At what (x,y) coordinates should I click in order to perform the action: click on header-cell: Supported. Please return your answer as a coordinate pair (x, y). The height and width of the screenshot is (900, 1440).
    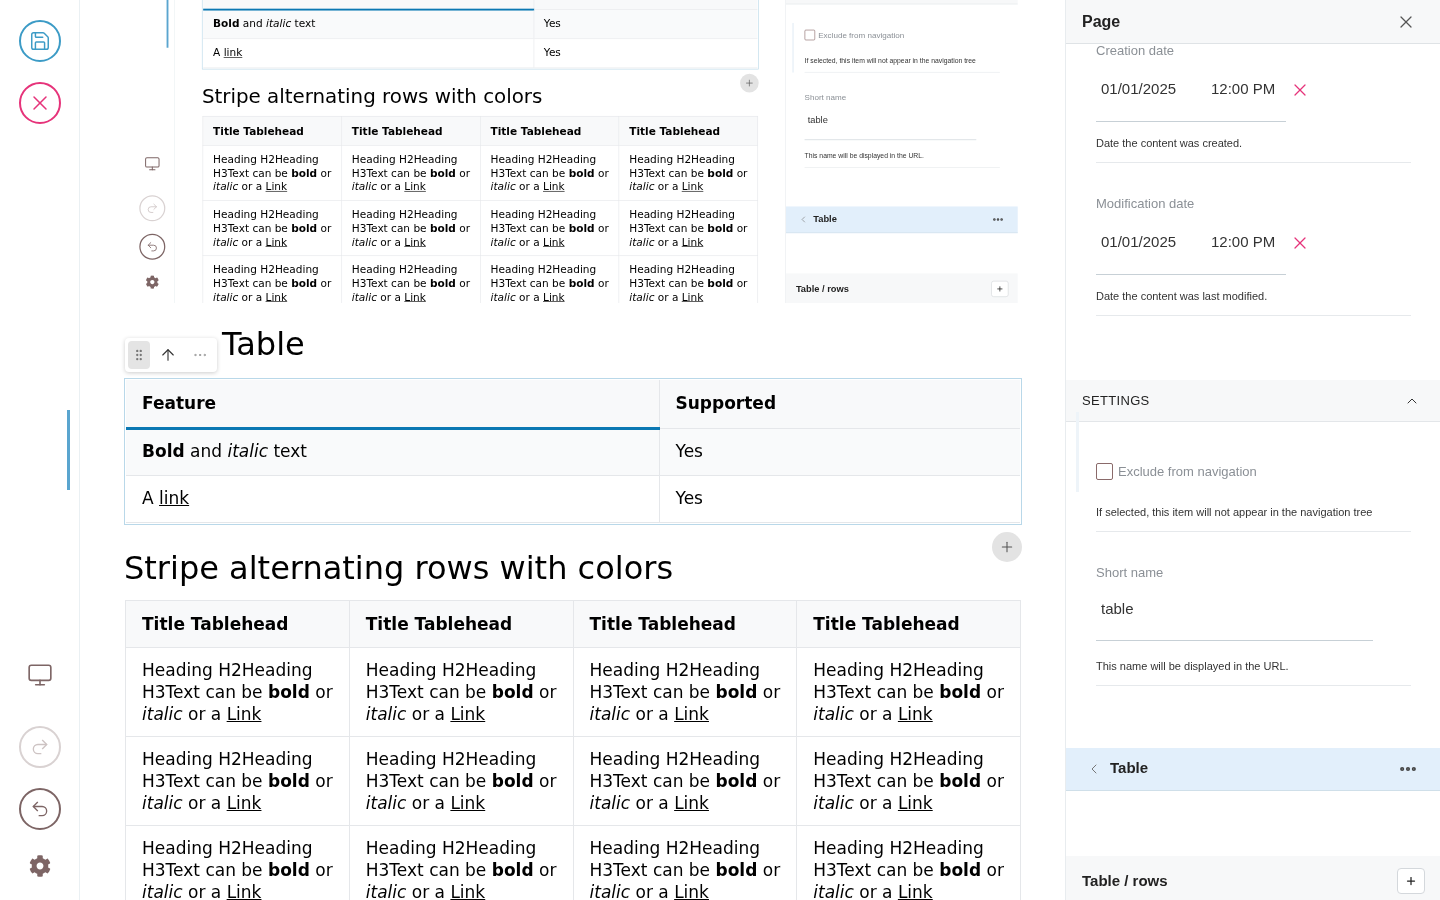
    Looking at the image, I should click on (839, 404).